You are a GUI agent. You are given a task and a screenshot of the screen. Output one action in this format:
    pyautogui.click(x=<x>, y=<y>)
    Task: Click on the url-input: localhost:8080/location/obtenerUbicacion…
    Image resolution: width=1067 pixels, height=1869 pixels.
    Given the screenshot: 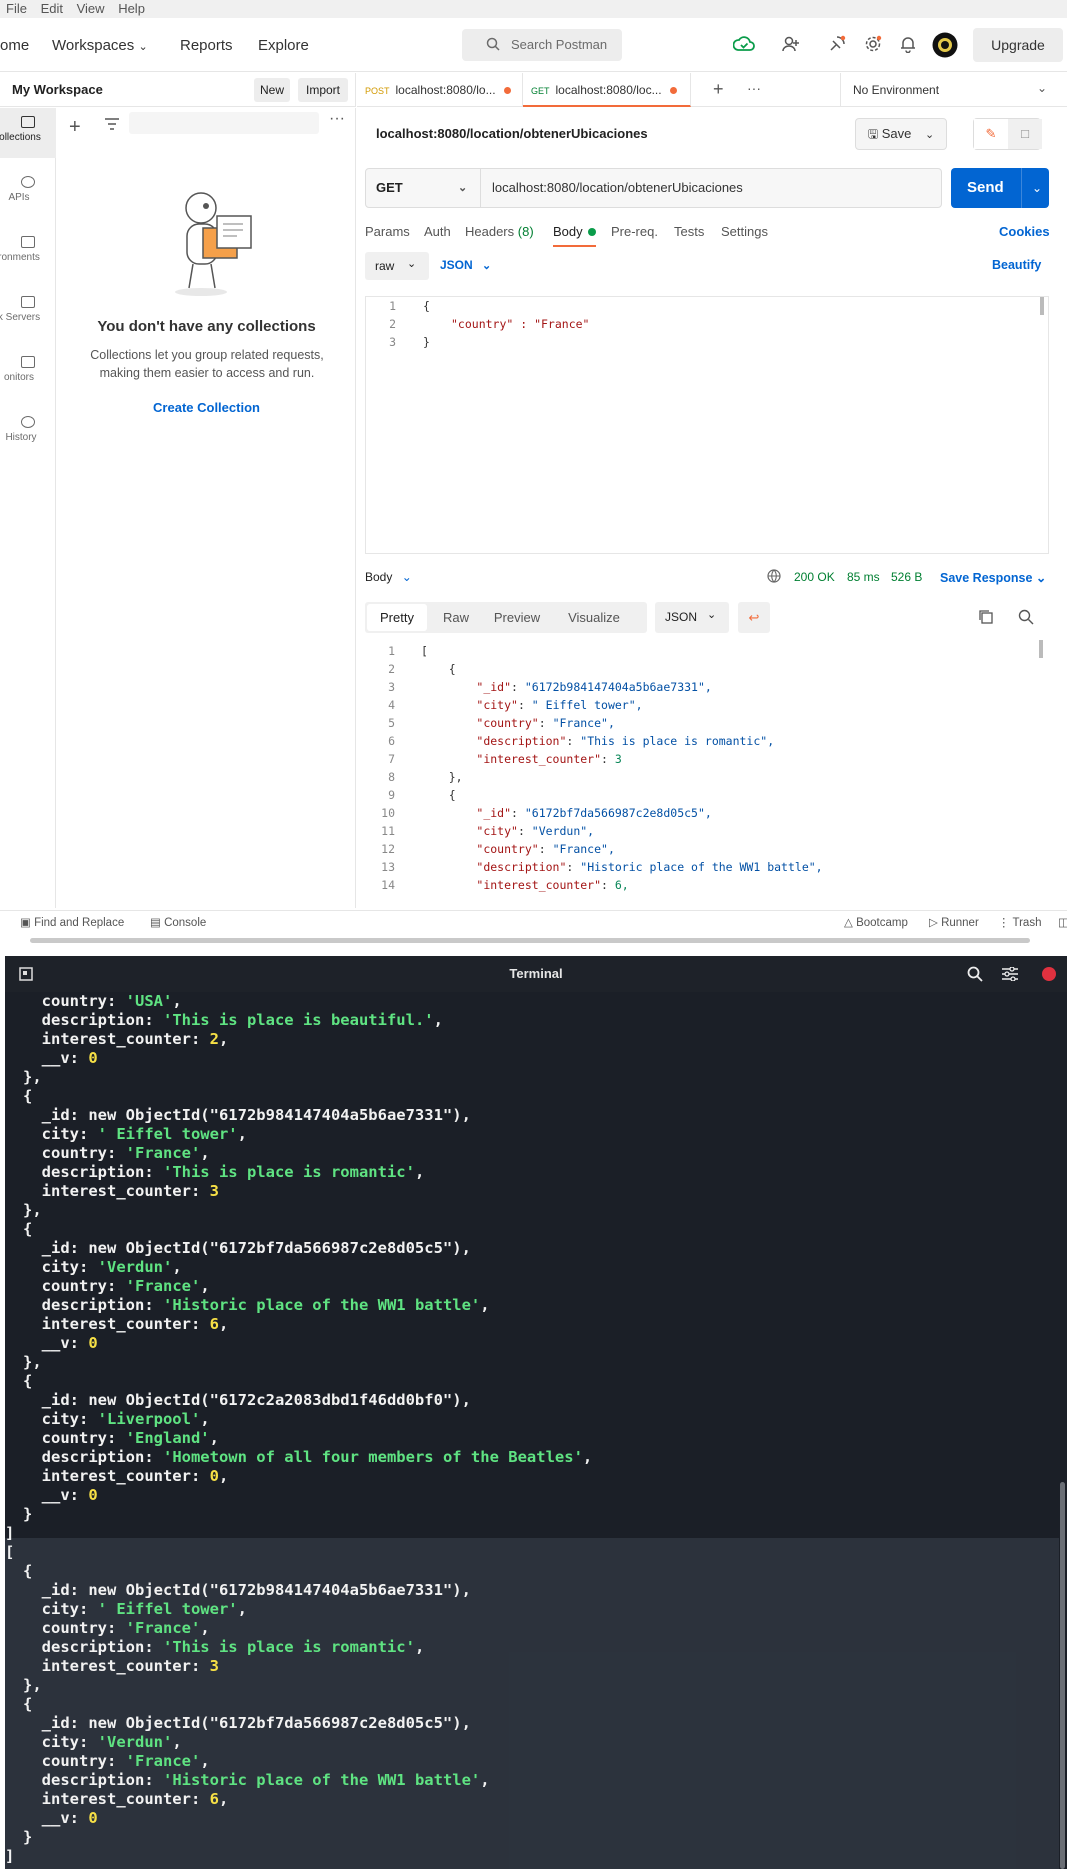 What is the action you would take?
    pyautogui.click(x=617, y=188)
    